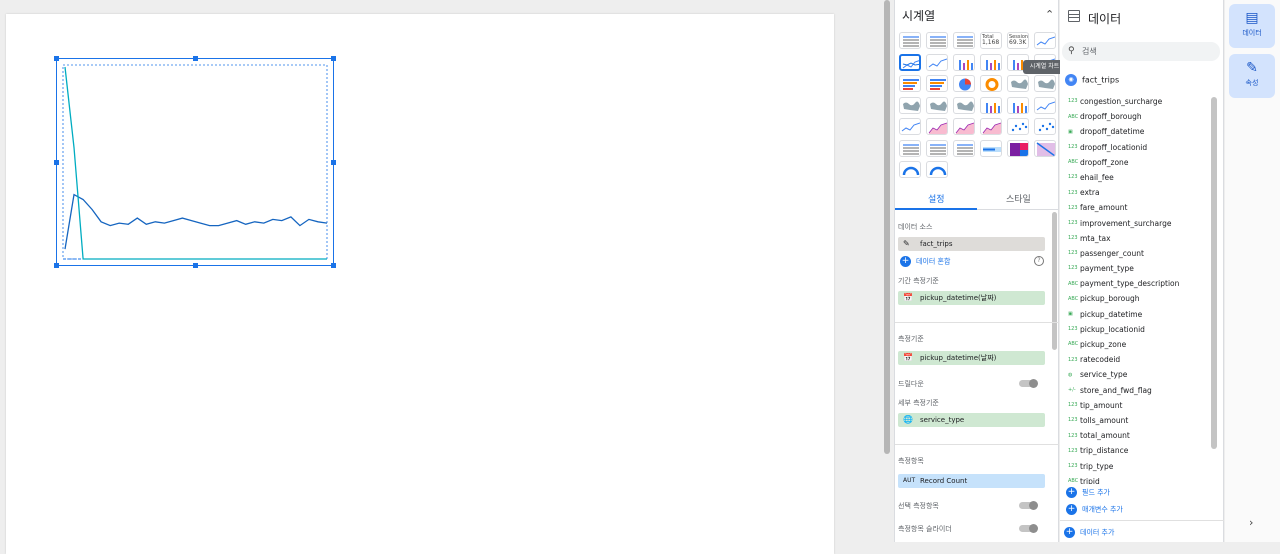 The image size is (1280, 554). Describe the element at coordinates (1028, 505) in the screenshot. I see `optional-metrics-toggle` at that location.